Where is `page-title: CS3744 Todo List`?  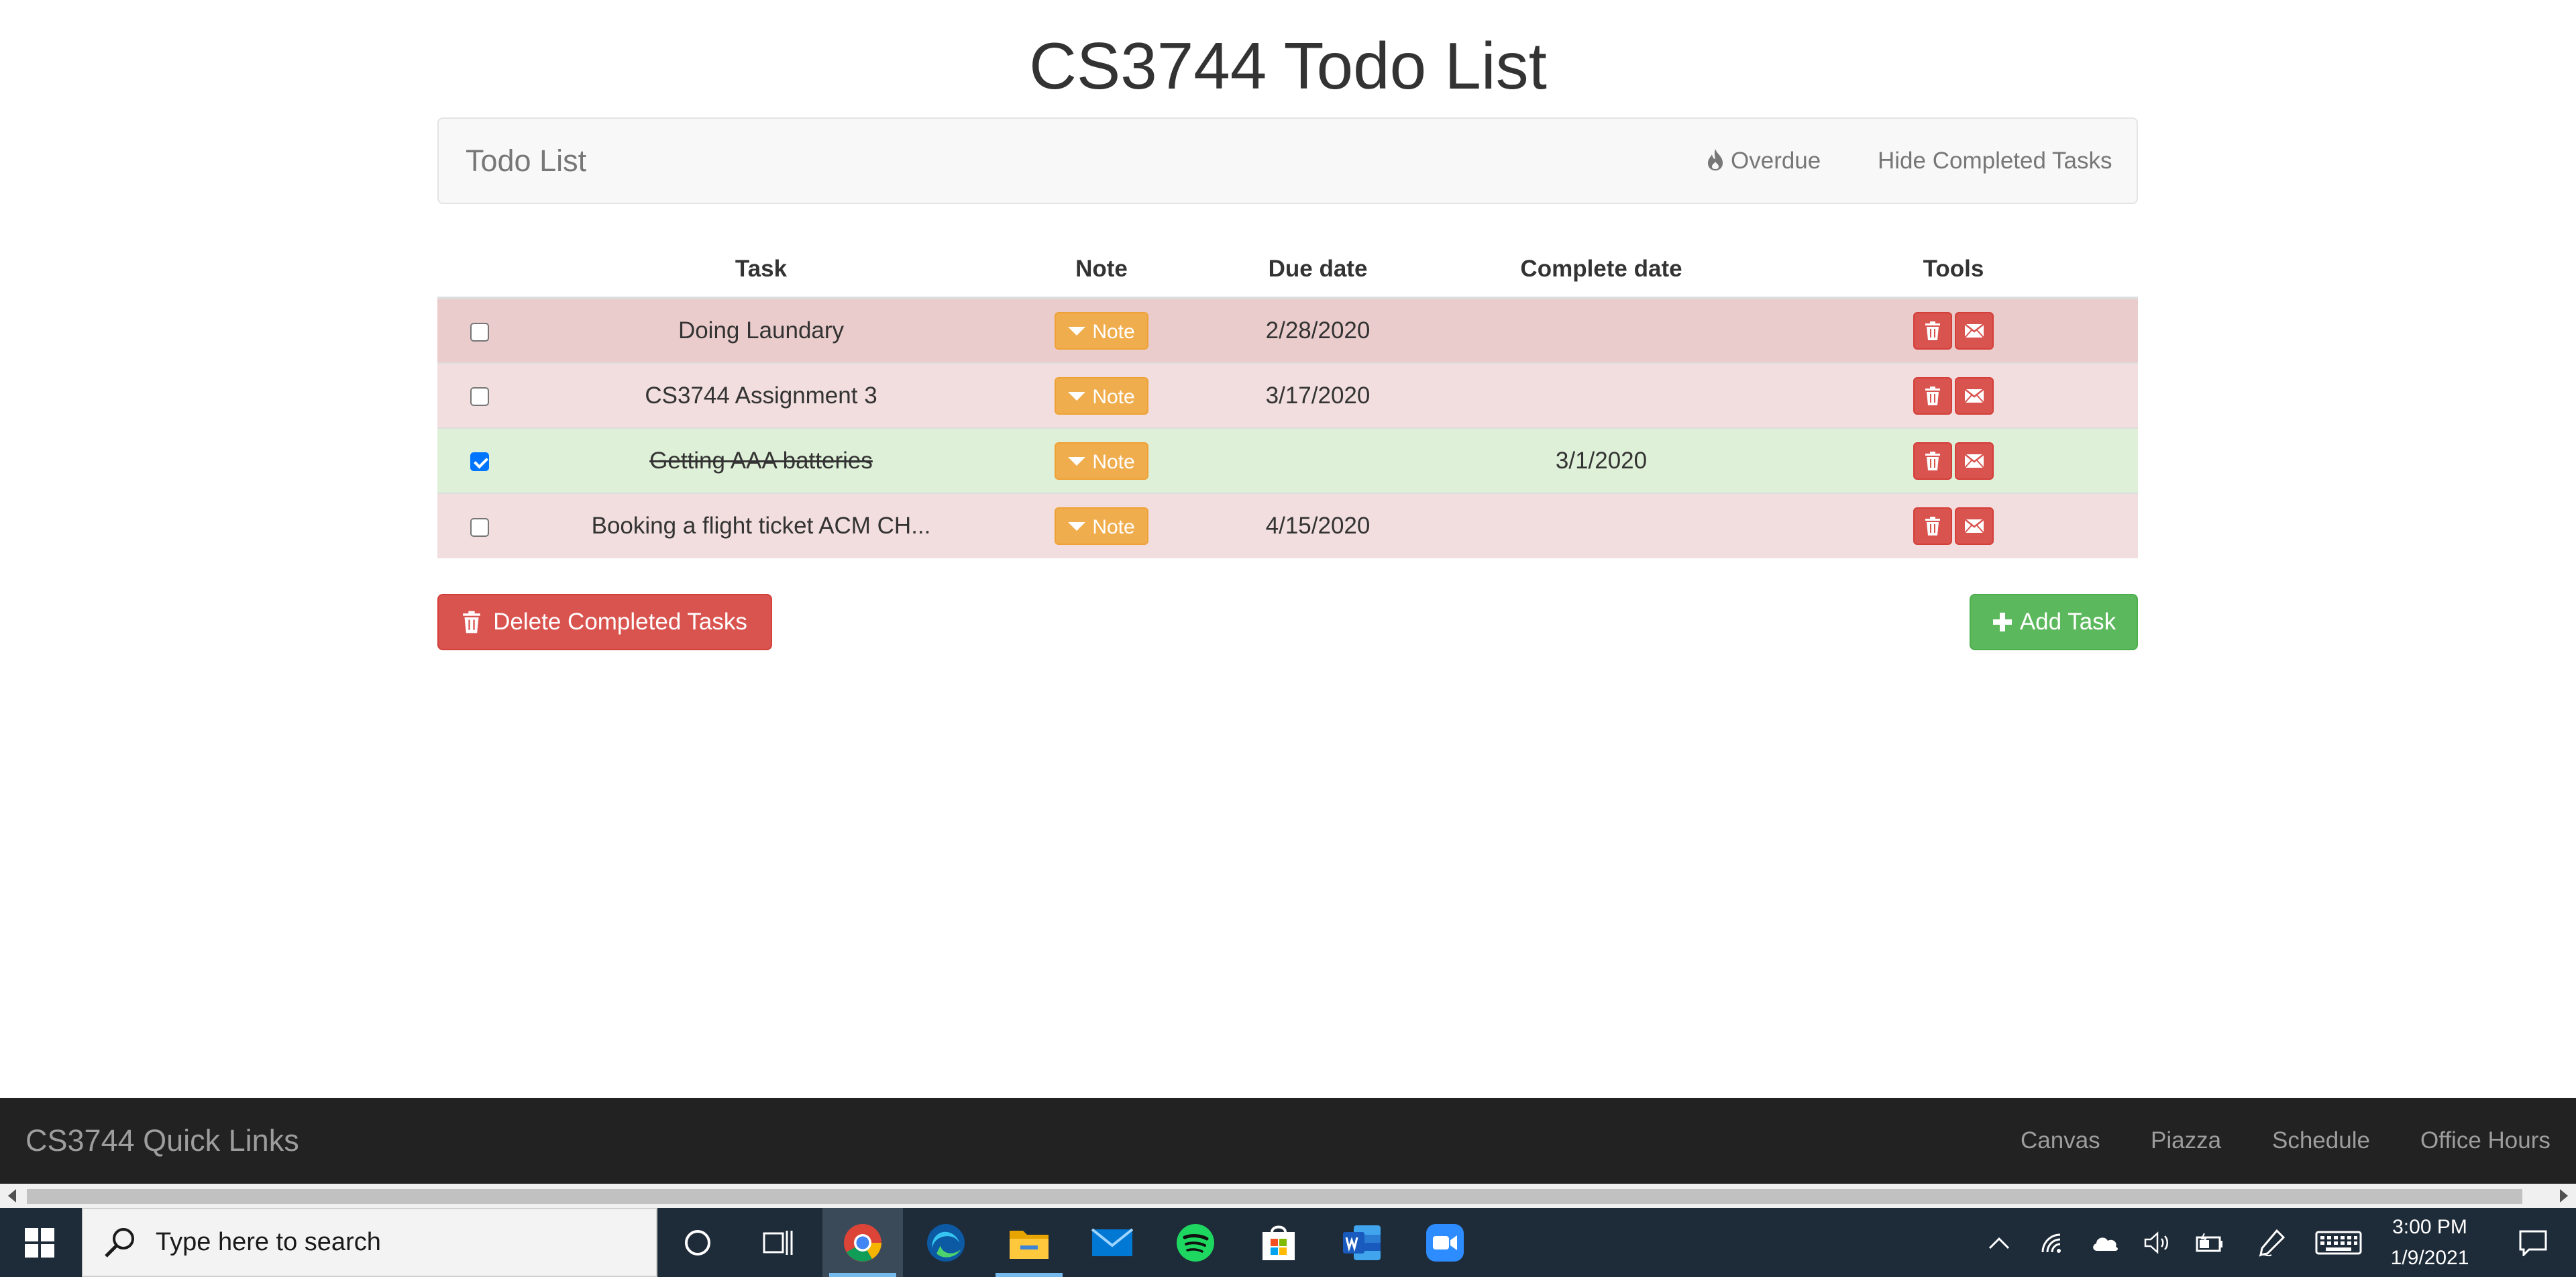
page-title: CS3744 Todo List is located at coordinates (1288, 66).